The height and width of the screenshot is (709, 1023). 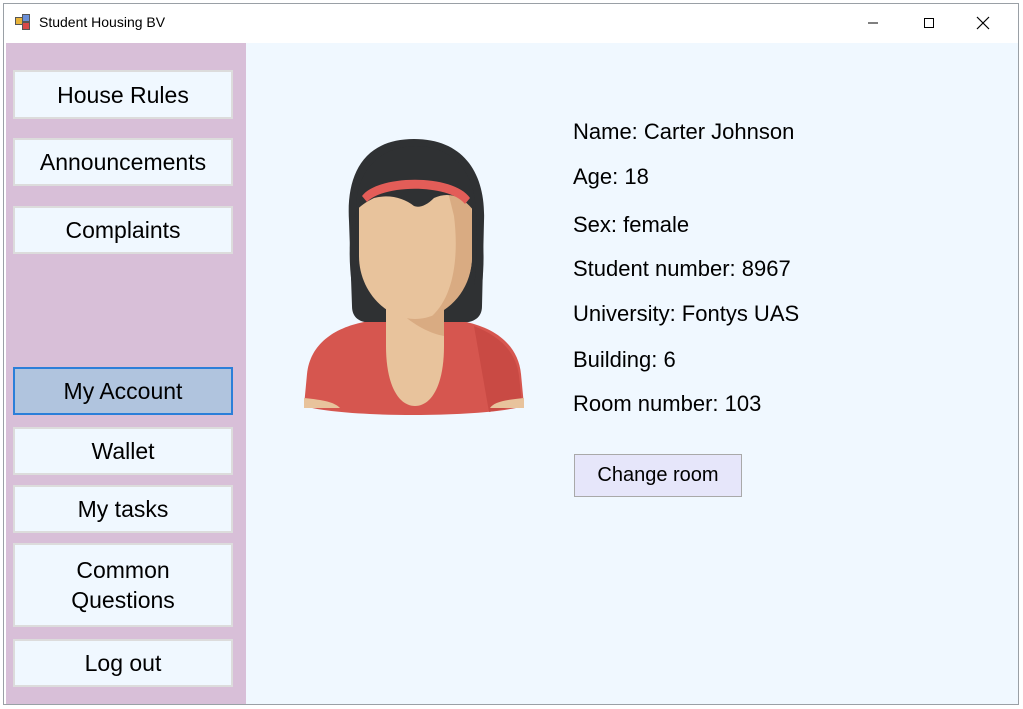 I want to click on minimize-button, so click(x=873, y=23).